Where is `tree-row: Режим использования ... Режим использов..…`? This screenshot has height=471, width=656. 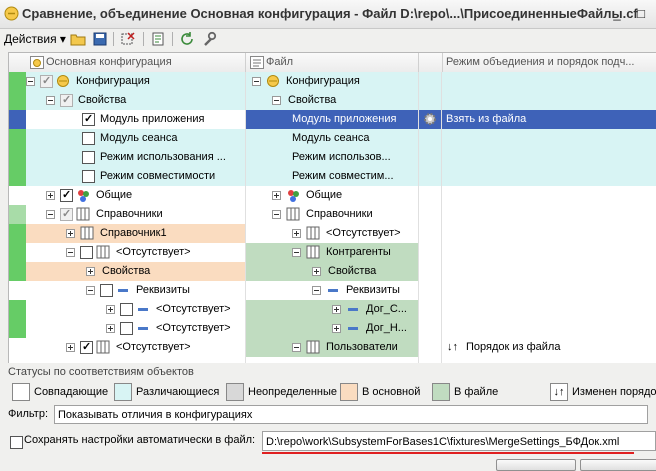
tree-row: Режим использования ... Режим использов..… is located at coordinates (332, 157).